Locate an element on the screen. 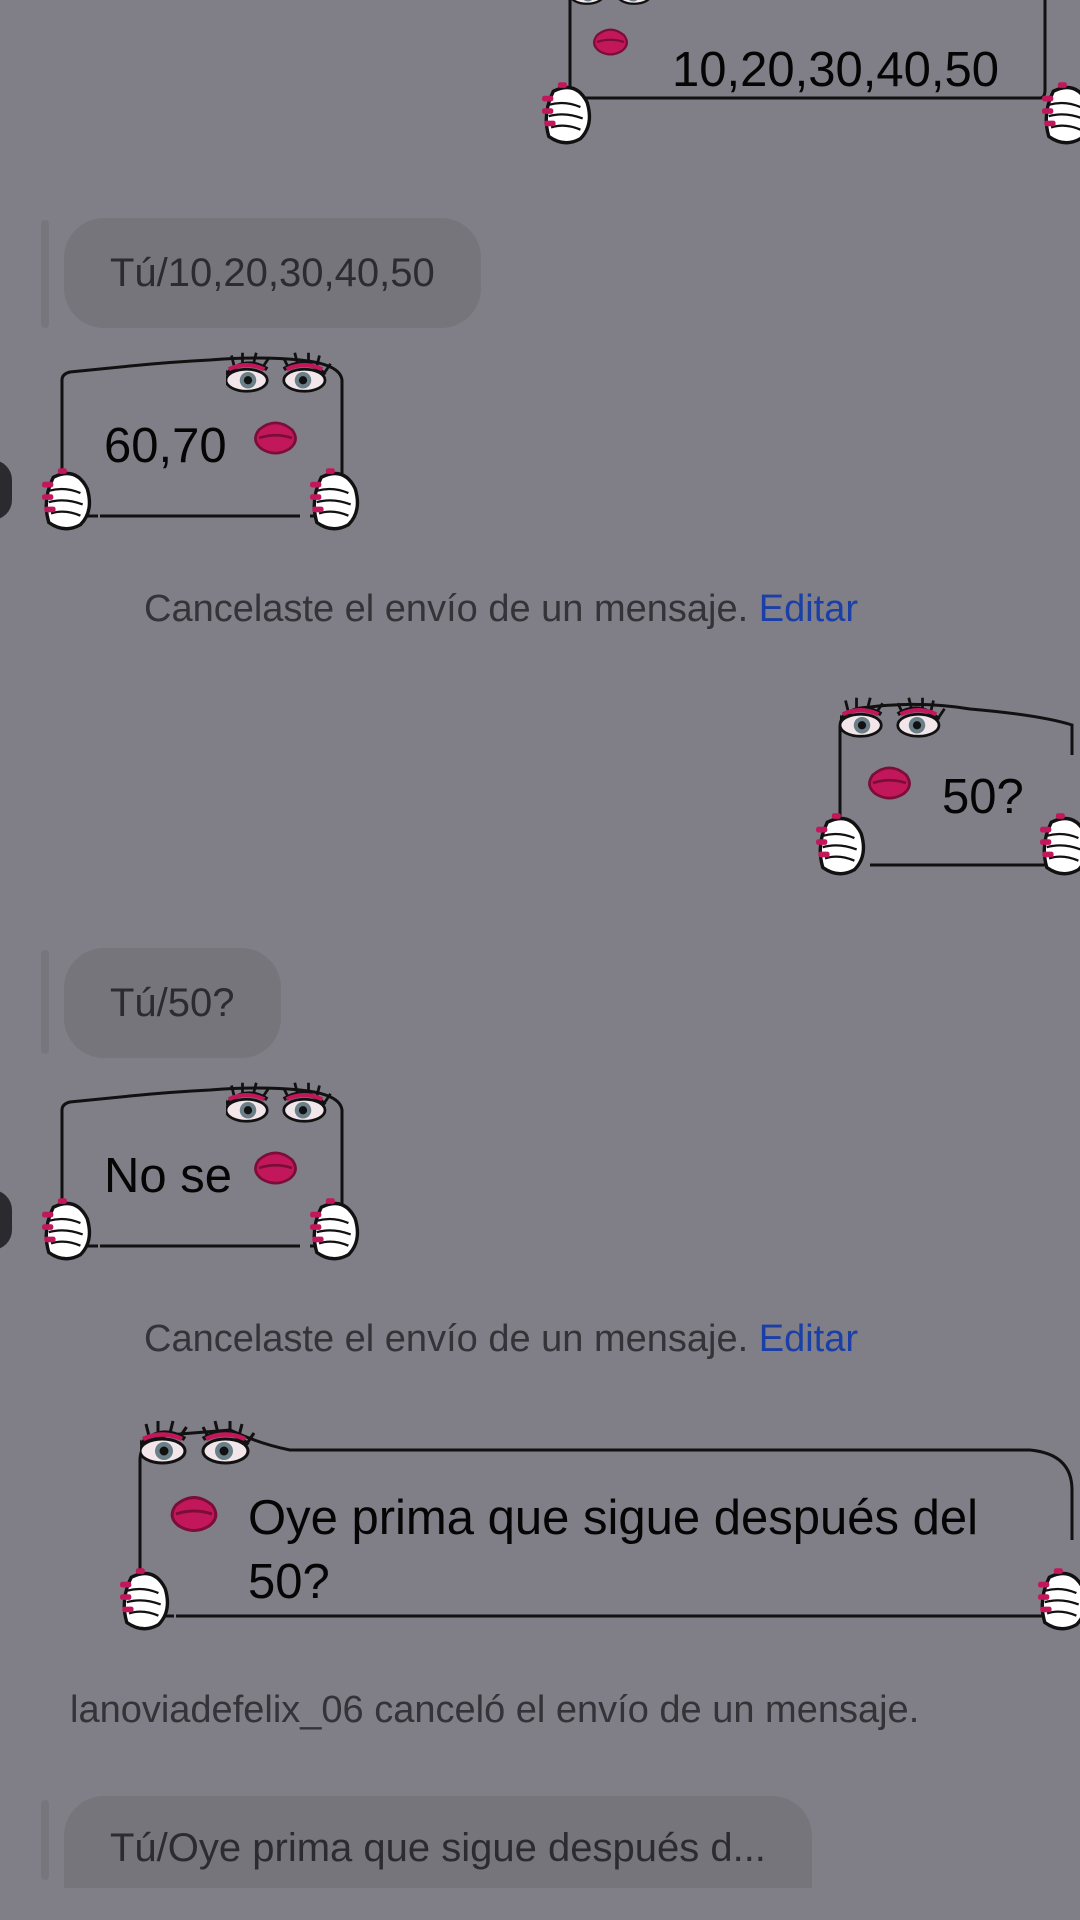 Image resolution: width=1080 pixels, height=1920 pixels. reply-preview: Tú/50? is located at coordinates (172, 1003).